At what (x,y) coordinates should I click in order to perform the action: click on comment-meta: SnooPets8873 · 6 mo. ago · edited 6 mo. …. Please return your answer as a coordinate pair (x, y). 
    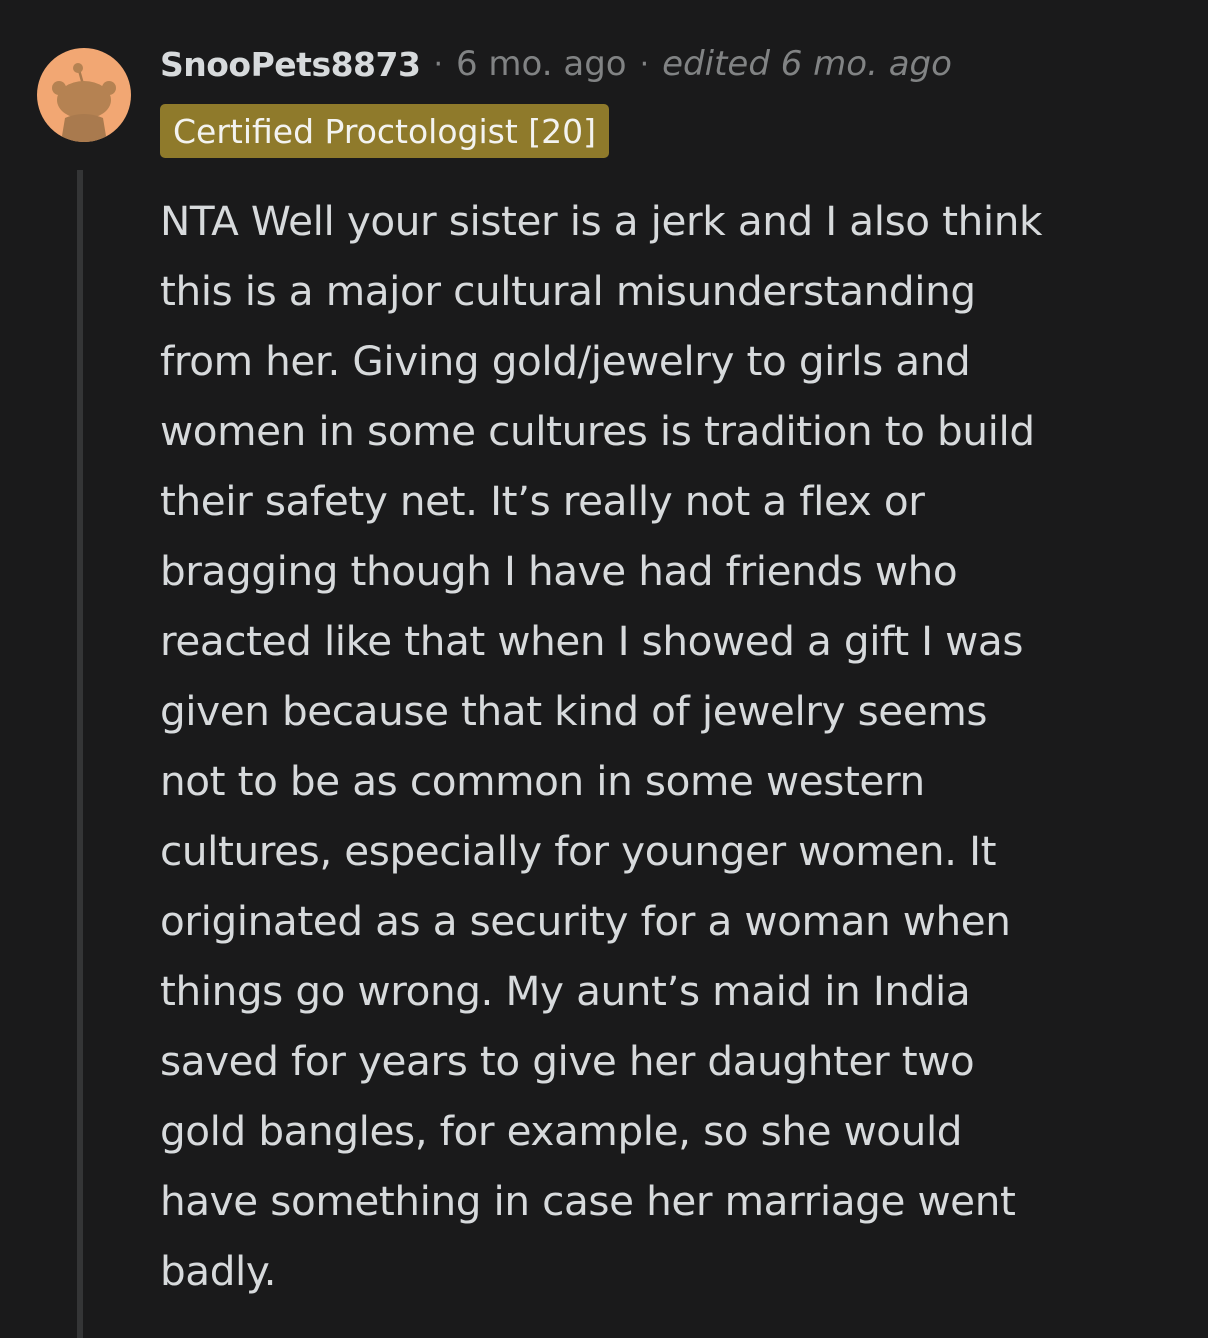
    Looking at the image, I should click on (556, 64).